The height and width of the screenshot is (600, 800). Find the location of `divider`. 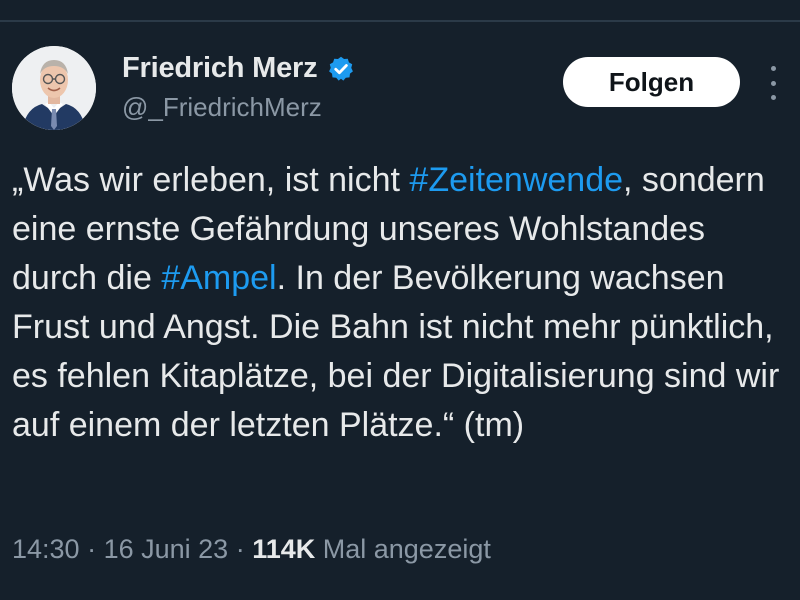

divider is located at coordinates (400, 21).